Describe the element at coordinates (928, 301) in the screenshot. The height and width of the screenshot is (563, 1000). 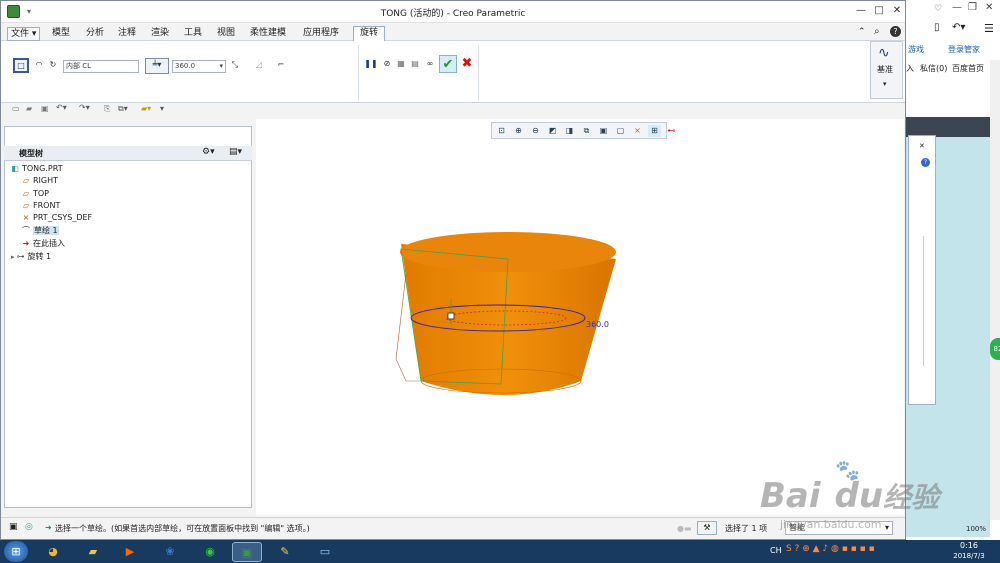
I see `popup-scrollbar` at that location.